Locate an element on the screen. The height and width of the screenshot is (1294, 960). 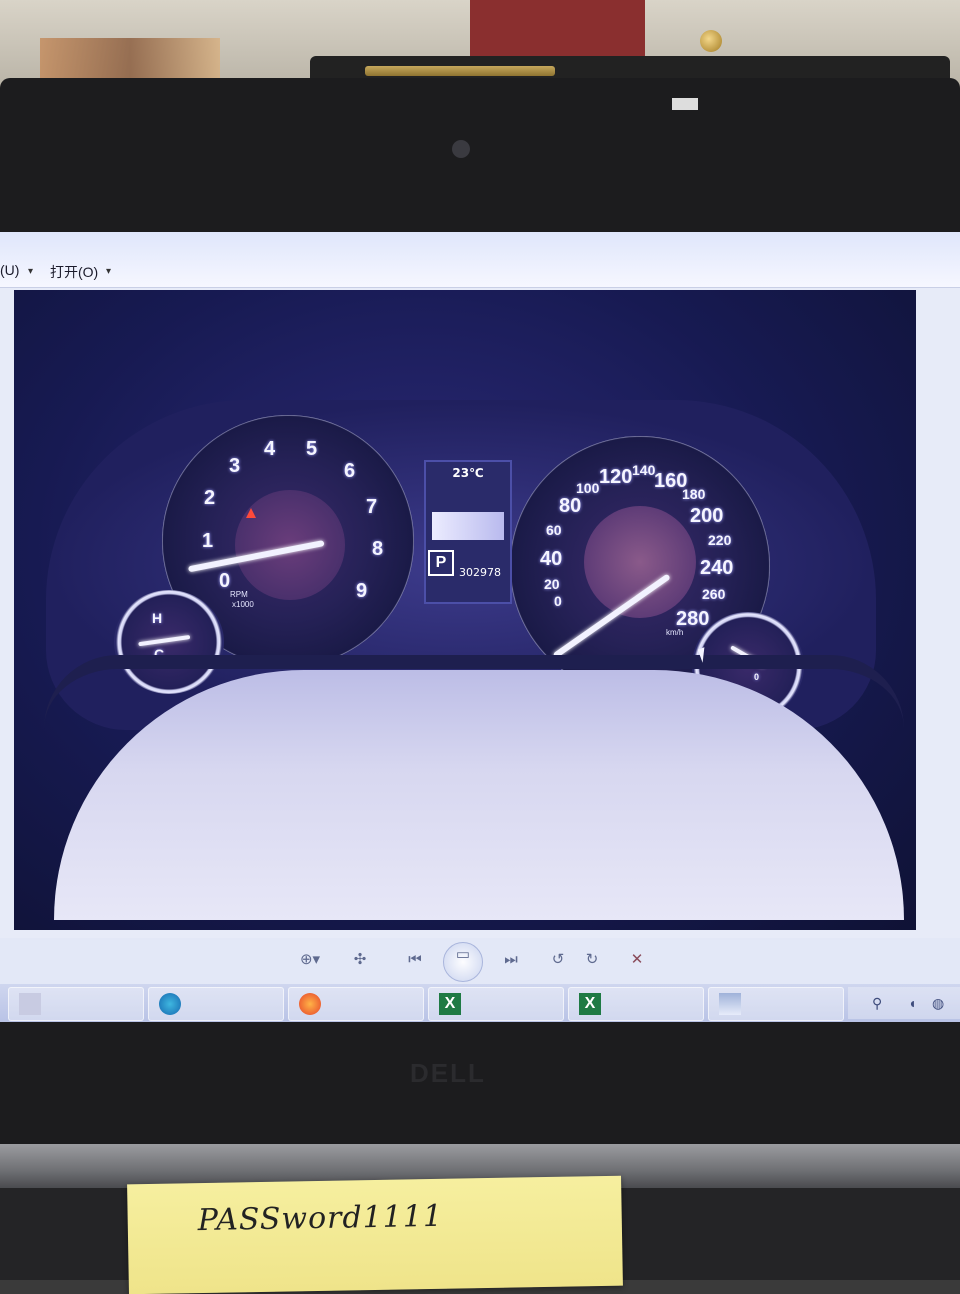
firefox-icon is located at coordinates (310, 1004).